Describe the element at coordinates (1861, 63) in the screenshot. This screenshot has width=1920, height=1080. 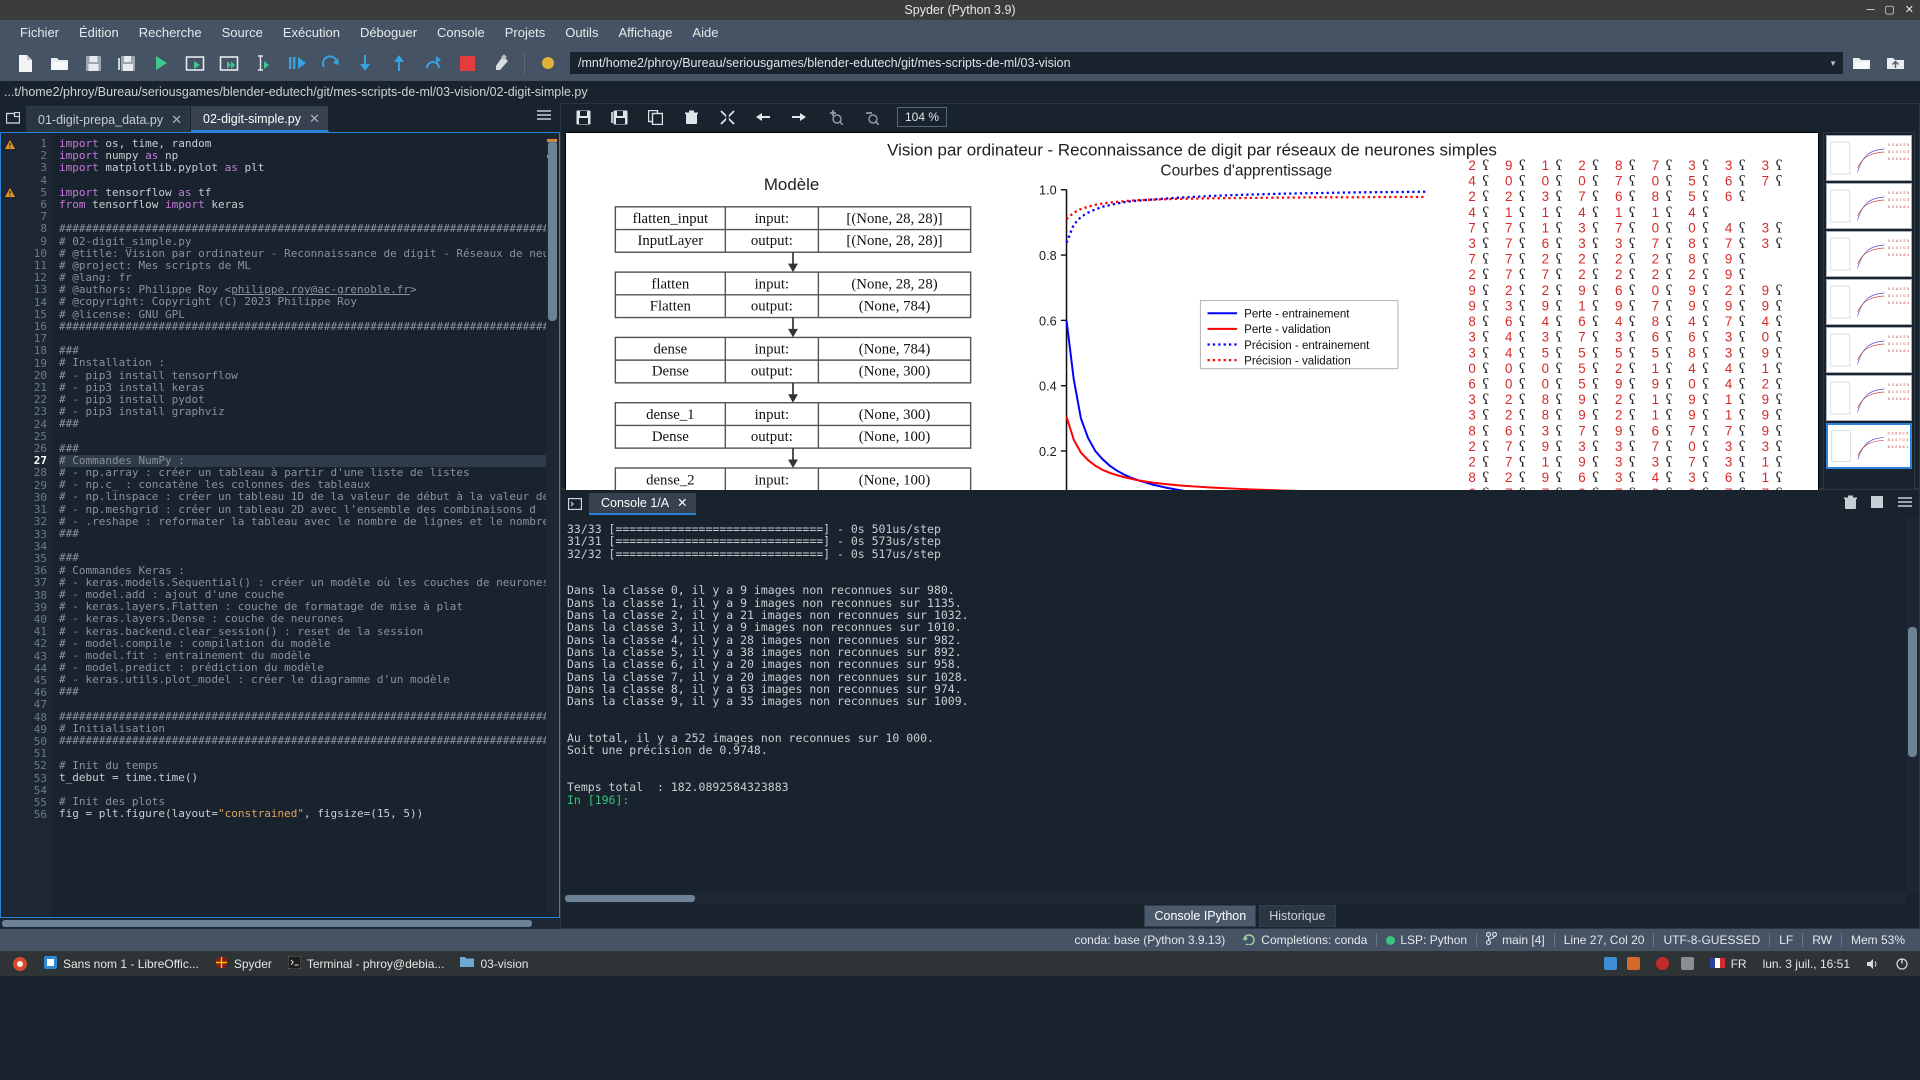
I see `browse-folder-icon` at that location.